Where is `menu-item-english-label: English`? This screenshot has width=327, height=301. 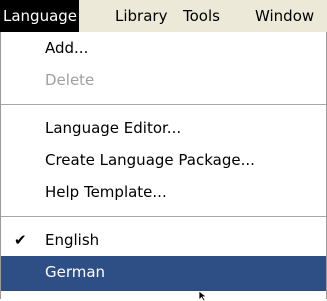
menu-item-english-label: English is located at coordinates (72, 240).